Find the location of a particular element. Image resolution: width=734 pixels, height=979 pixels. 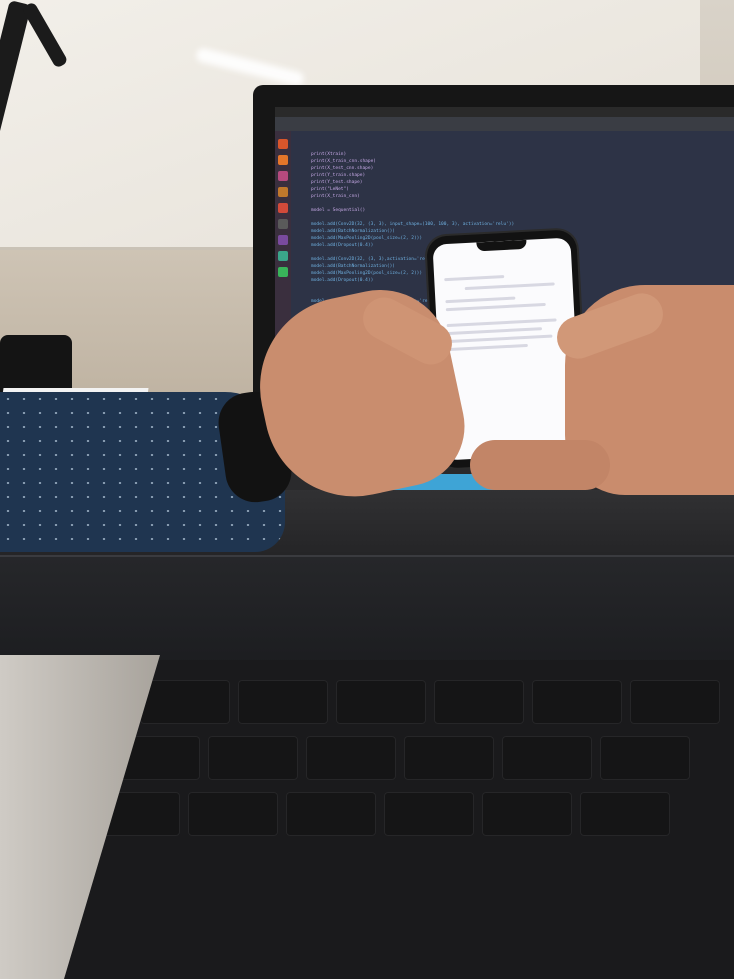

code-line: print(X_train_cnn.shape) is located at coordinates (344, 161).